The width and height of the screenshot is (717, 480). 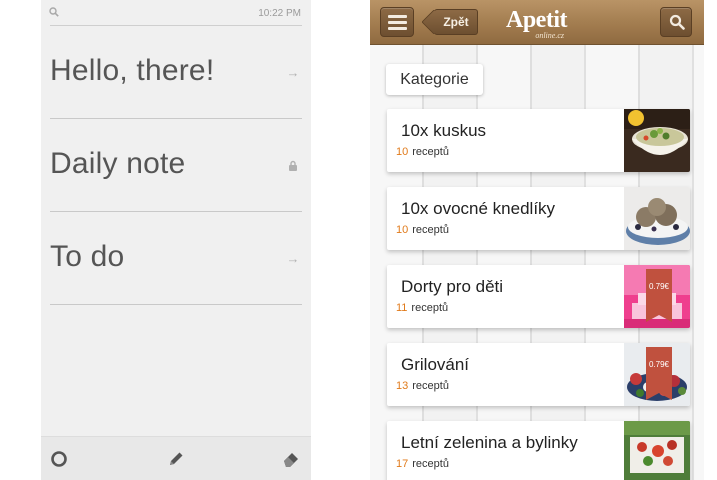 I want to click on category-title: 10x kuskus, so click(x=444, y=130).